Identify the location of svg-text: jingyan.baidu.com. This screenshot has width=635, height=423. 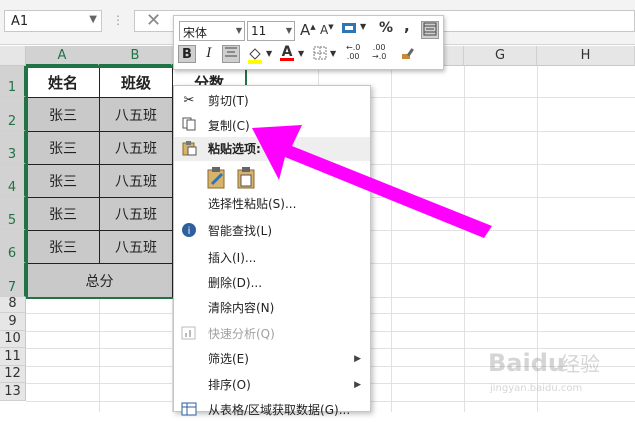
(535, 388).